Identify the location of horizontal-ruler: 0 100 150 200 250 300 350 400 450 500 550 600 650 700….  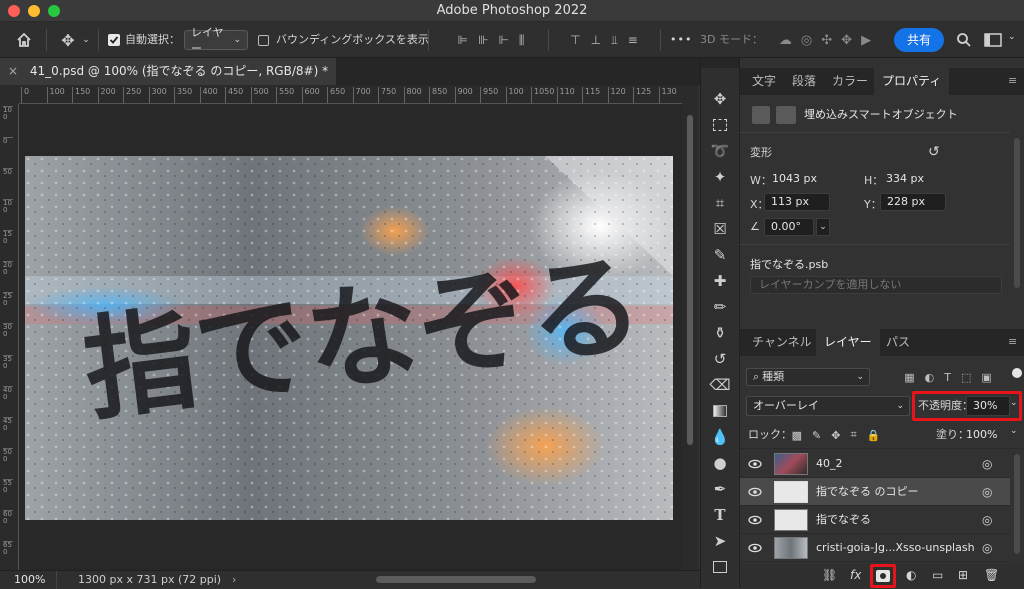
(350, 94).